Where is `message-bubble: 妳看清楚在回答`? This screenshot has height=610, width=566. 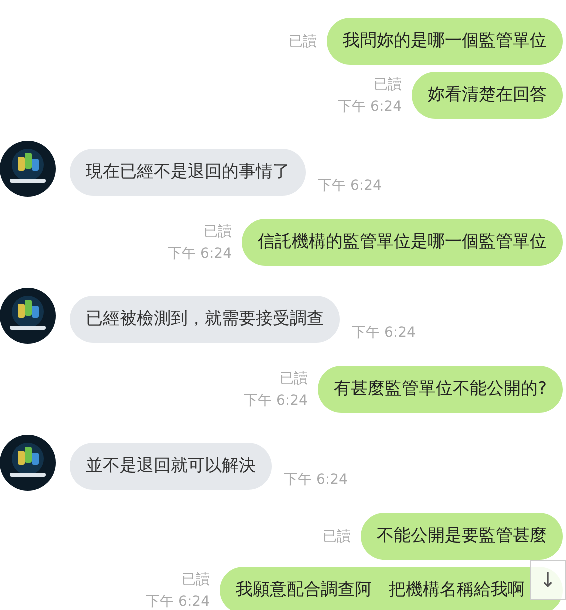 message-bubble: 妳看清楚在回答 is located at coordinates (487, 95).